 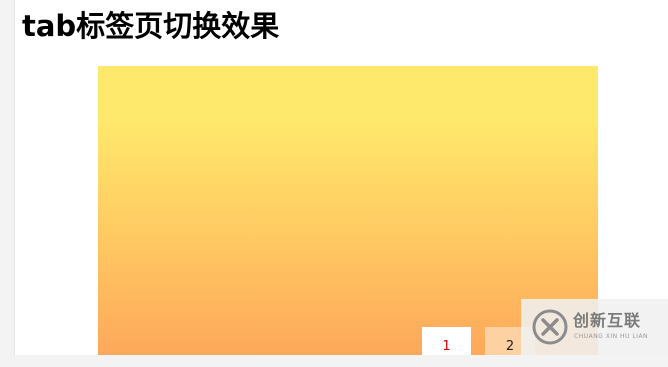 What do you see at coordinates (151, 26) in the screenshot?
I see `page-title: tab标签页切换效果` at bounding box center [151, 26].